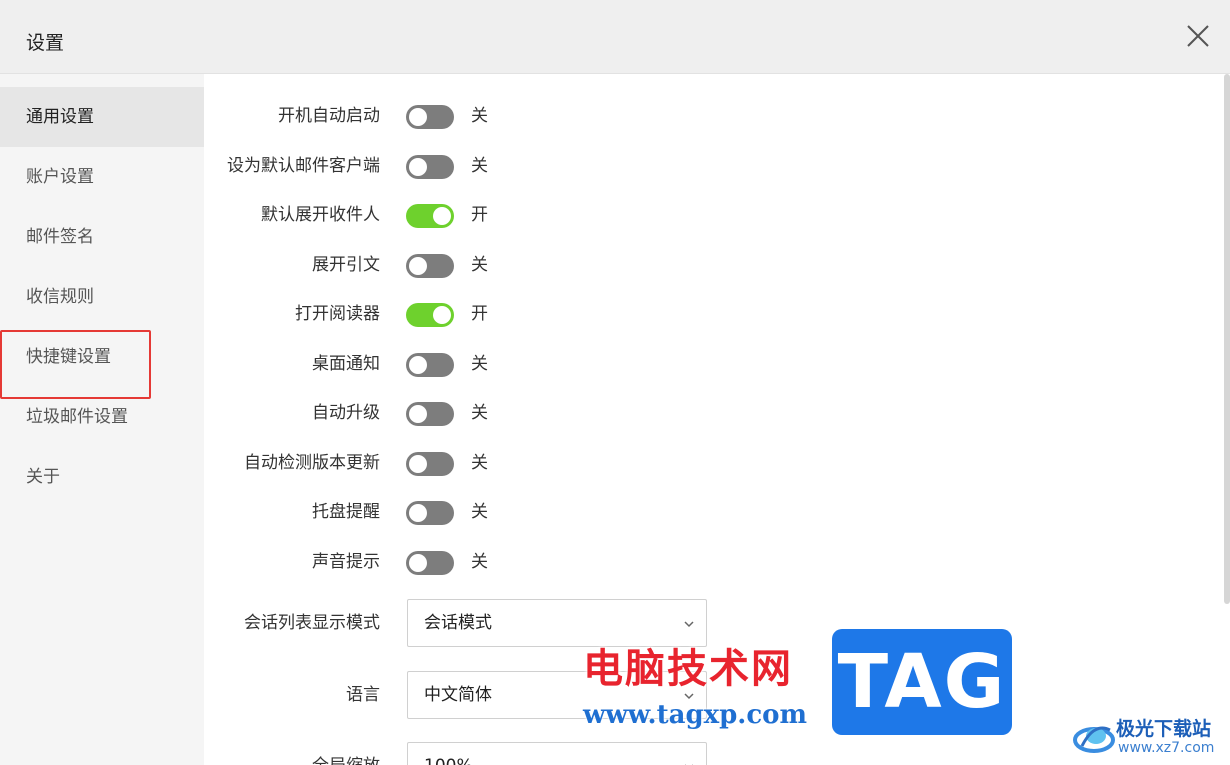 This screenshot has width=1230, height=765. What do you see at coordinates (102, 177) in the screenshot?
I see `sidebar-item-account: 账户设置` at bounding box center [102, 177].